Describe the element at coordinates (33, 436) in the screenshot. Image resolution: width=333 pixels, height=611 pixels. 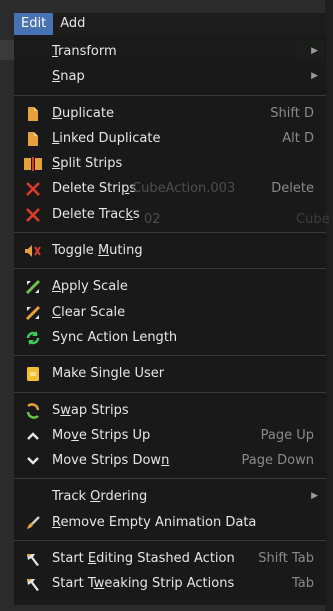
I see `chevron-up-icon` at that location.